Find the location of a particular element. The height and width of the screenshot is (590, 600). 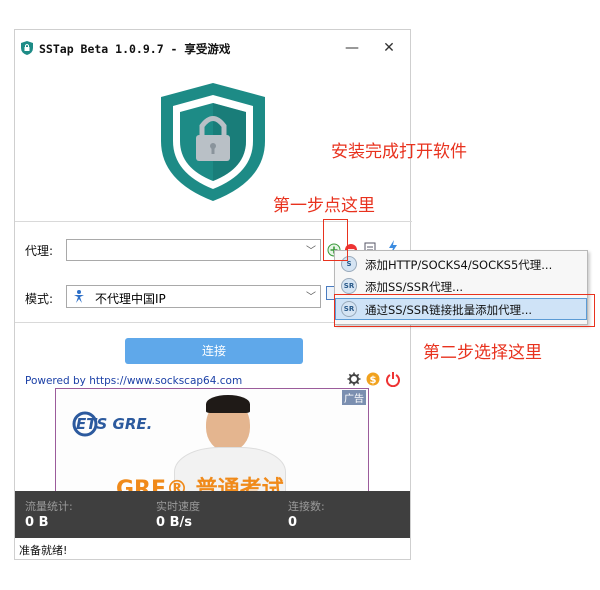

annotation-step0: 安装完成打开软件 is located at coordinates (399, 152).